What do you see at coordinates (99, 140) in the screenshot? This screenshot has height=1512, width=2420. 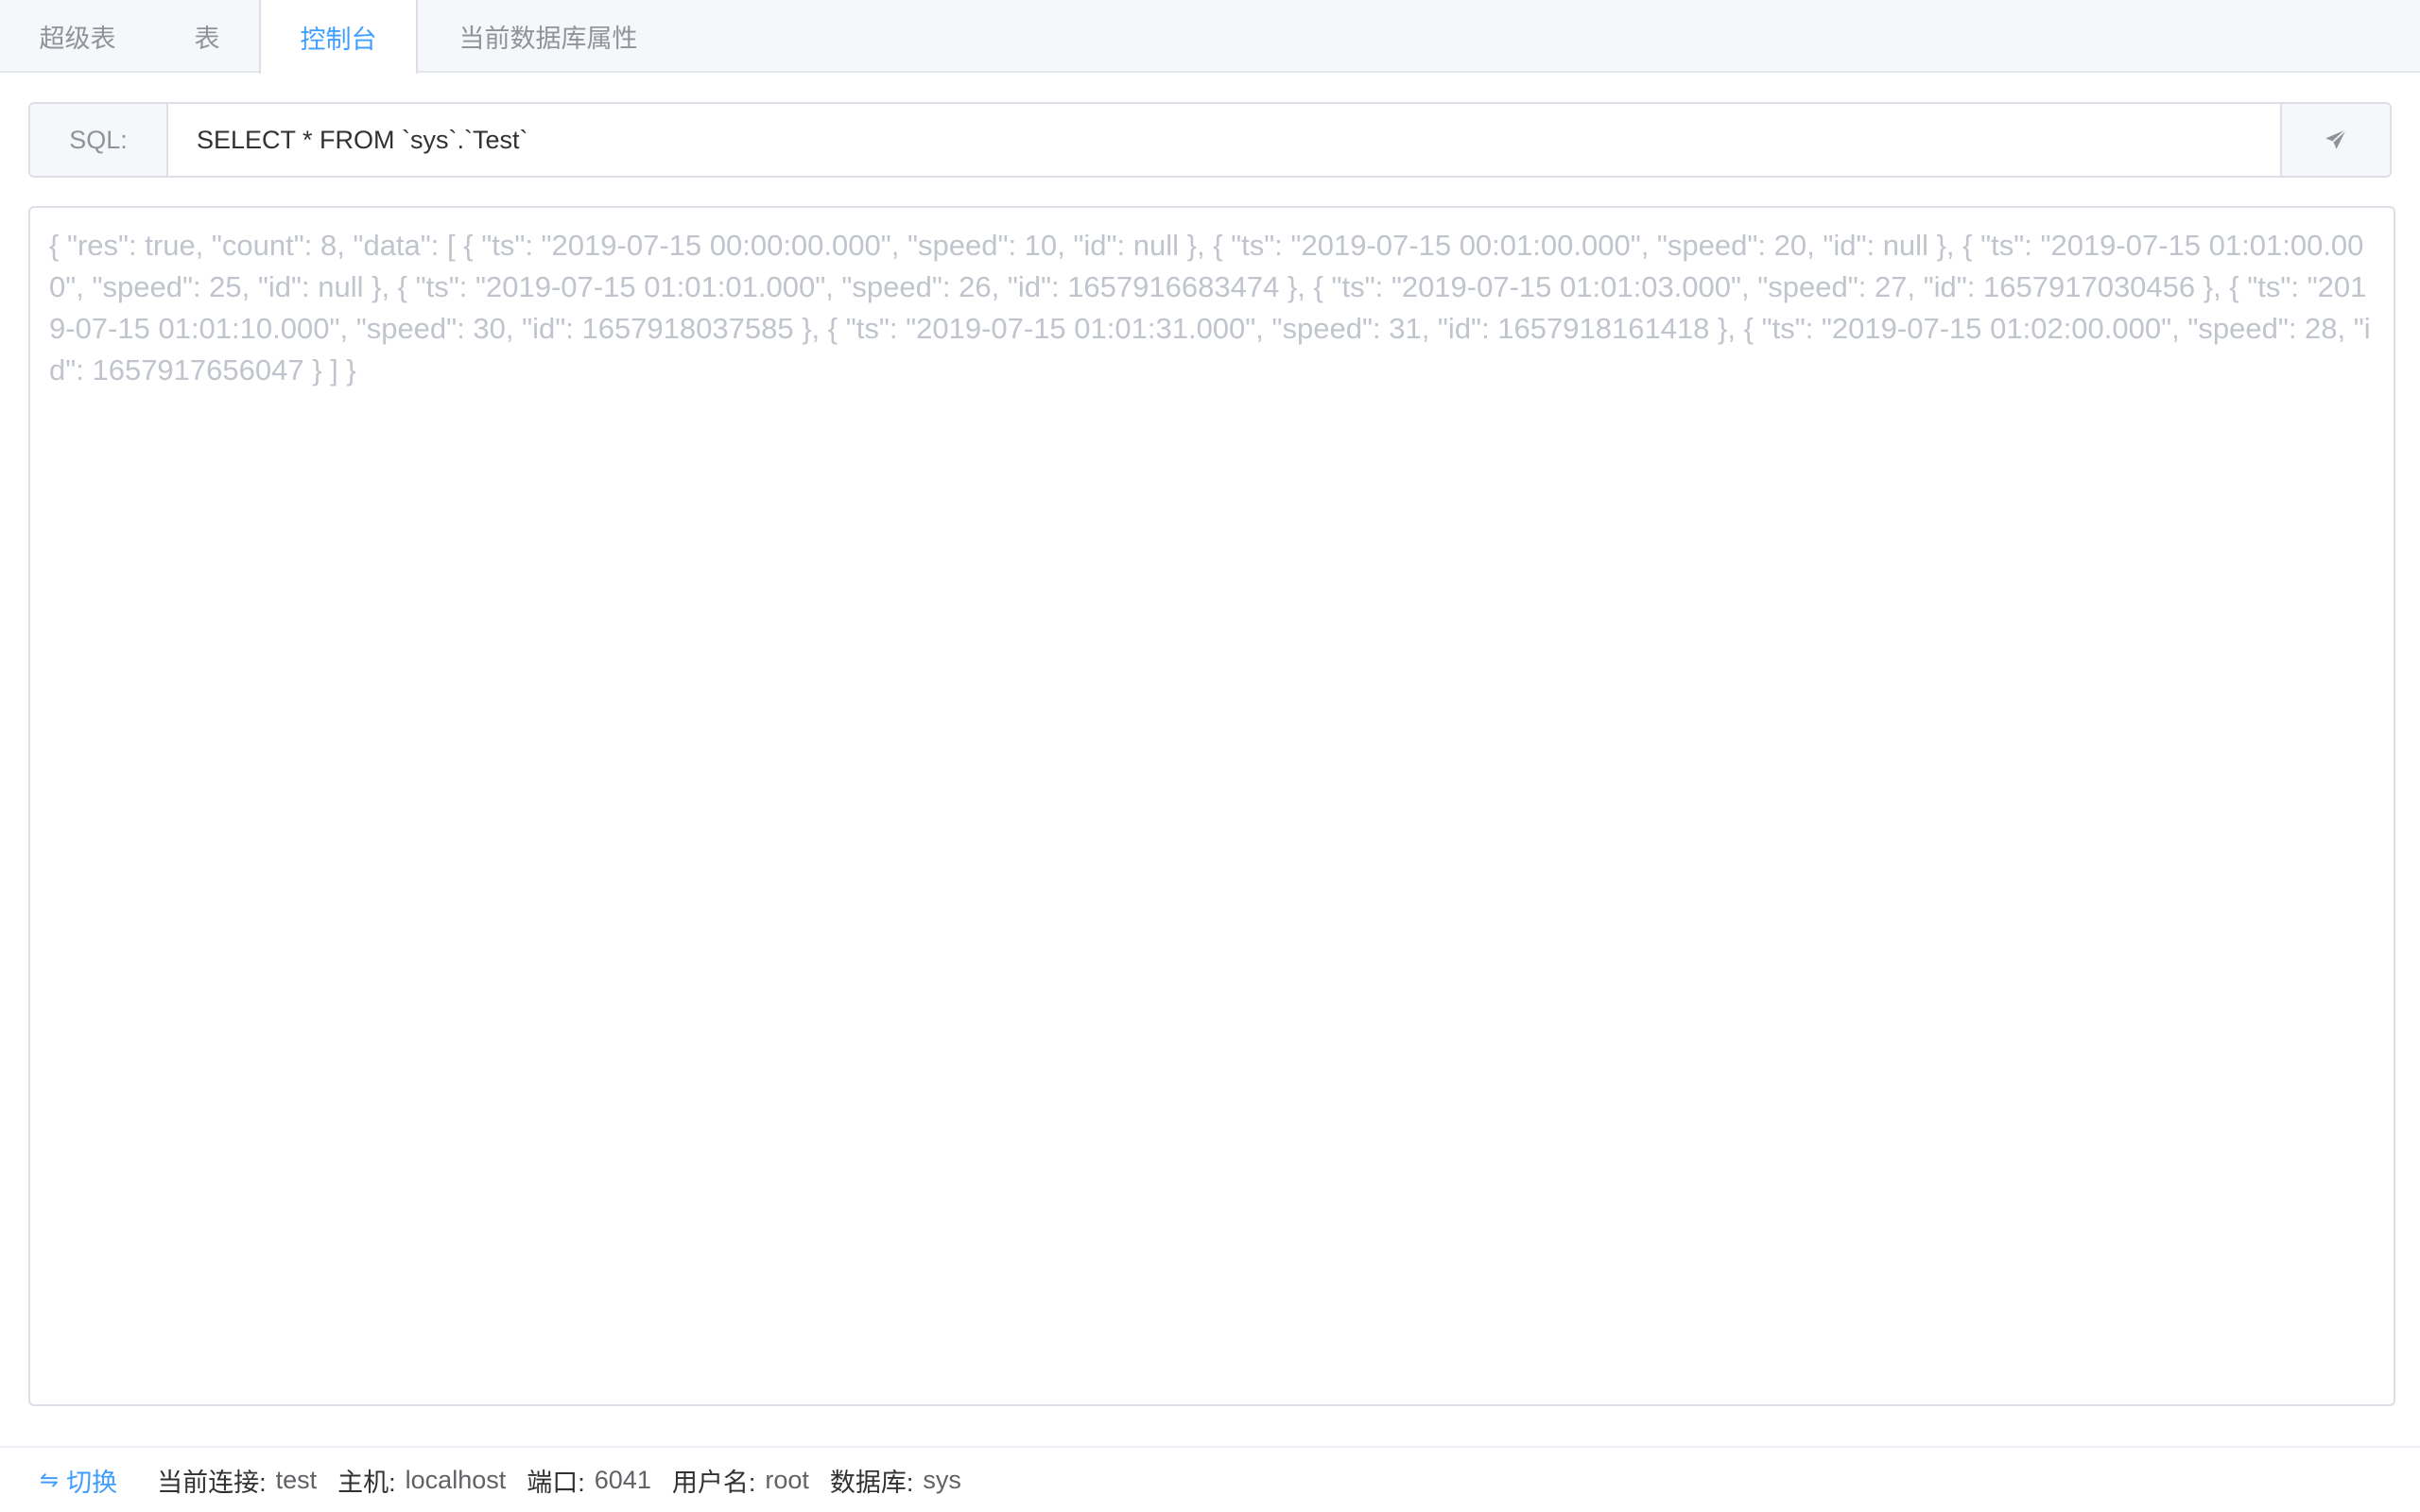 I see `sql-prefix-label: SQL:` at bounding box center [99, 140].